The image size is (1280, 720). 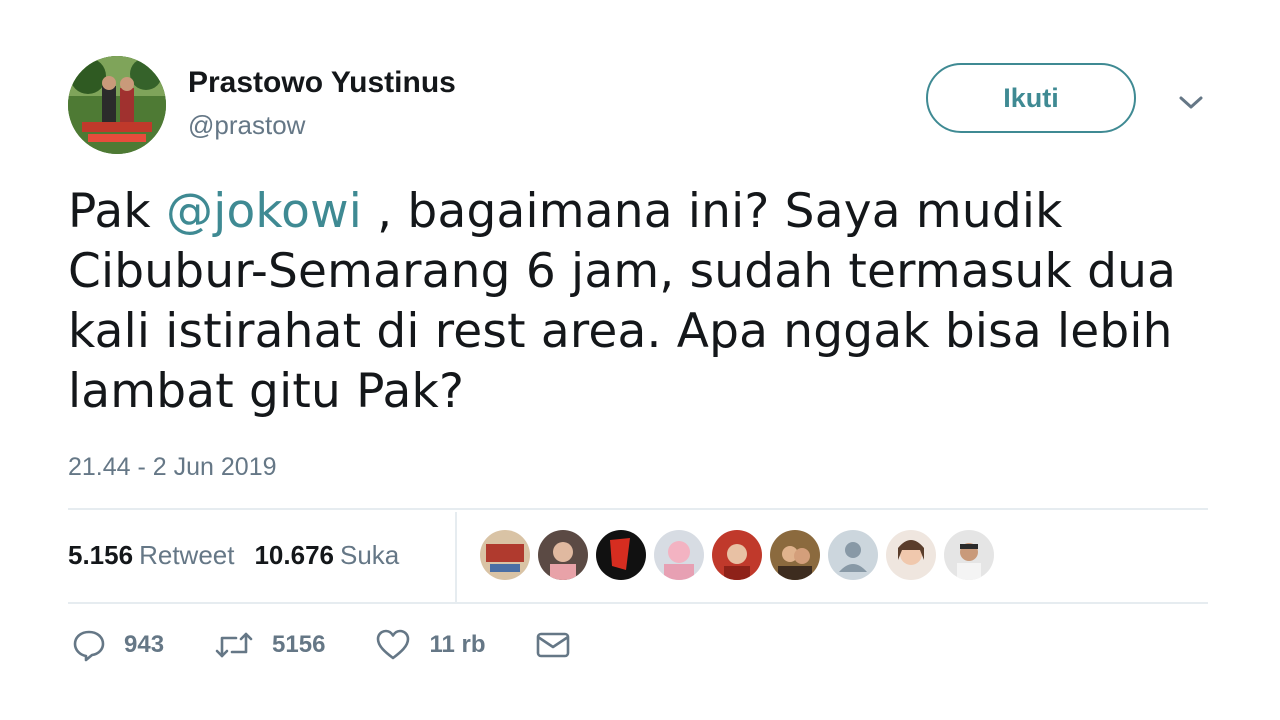 I want to click on tweet-text-prefix: Pak, so click(x=117, y=211).